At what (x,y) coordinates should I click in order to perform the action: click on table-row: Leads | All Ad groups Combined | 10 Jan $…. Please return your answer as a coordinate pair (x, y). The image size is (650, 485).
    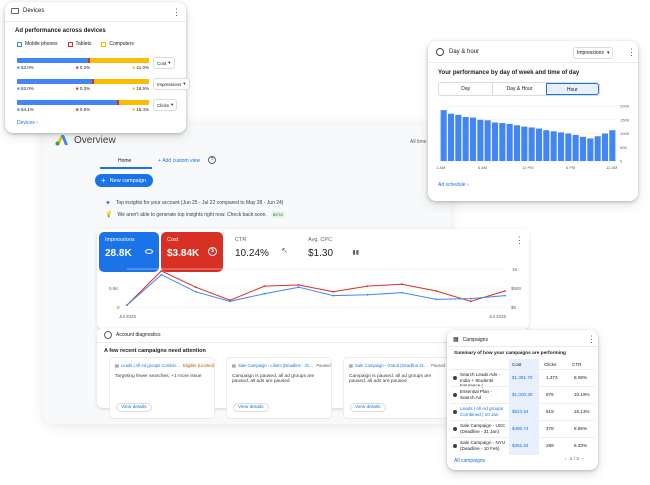
    Looking at the image, I should click on (522, 412).